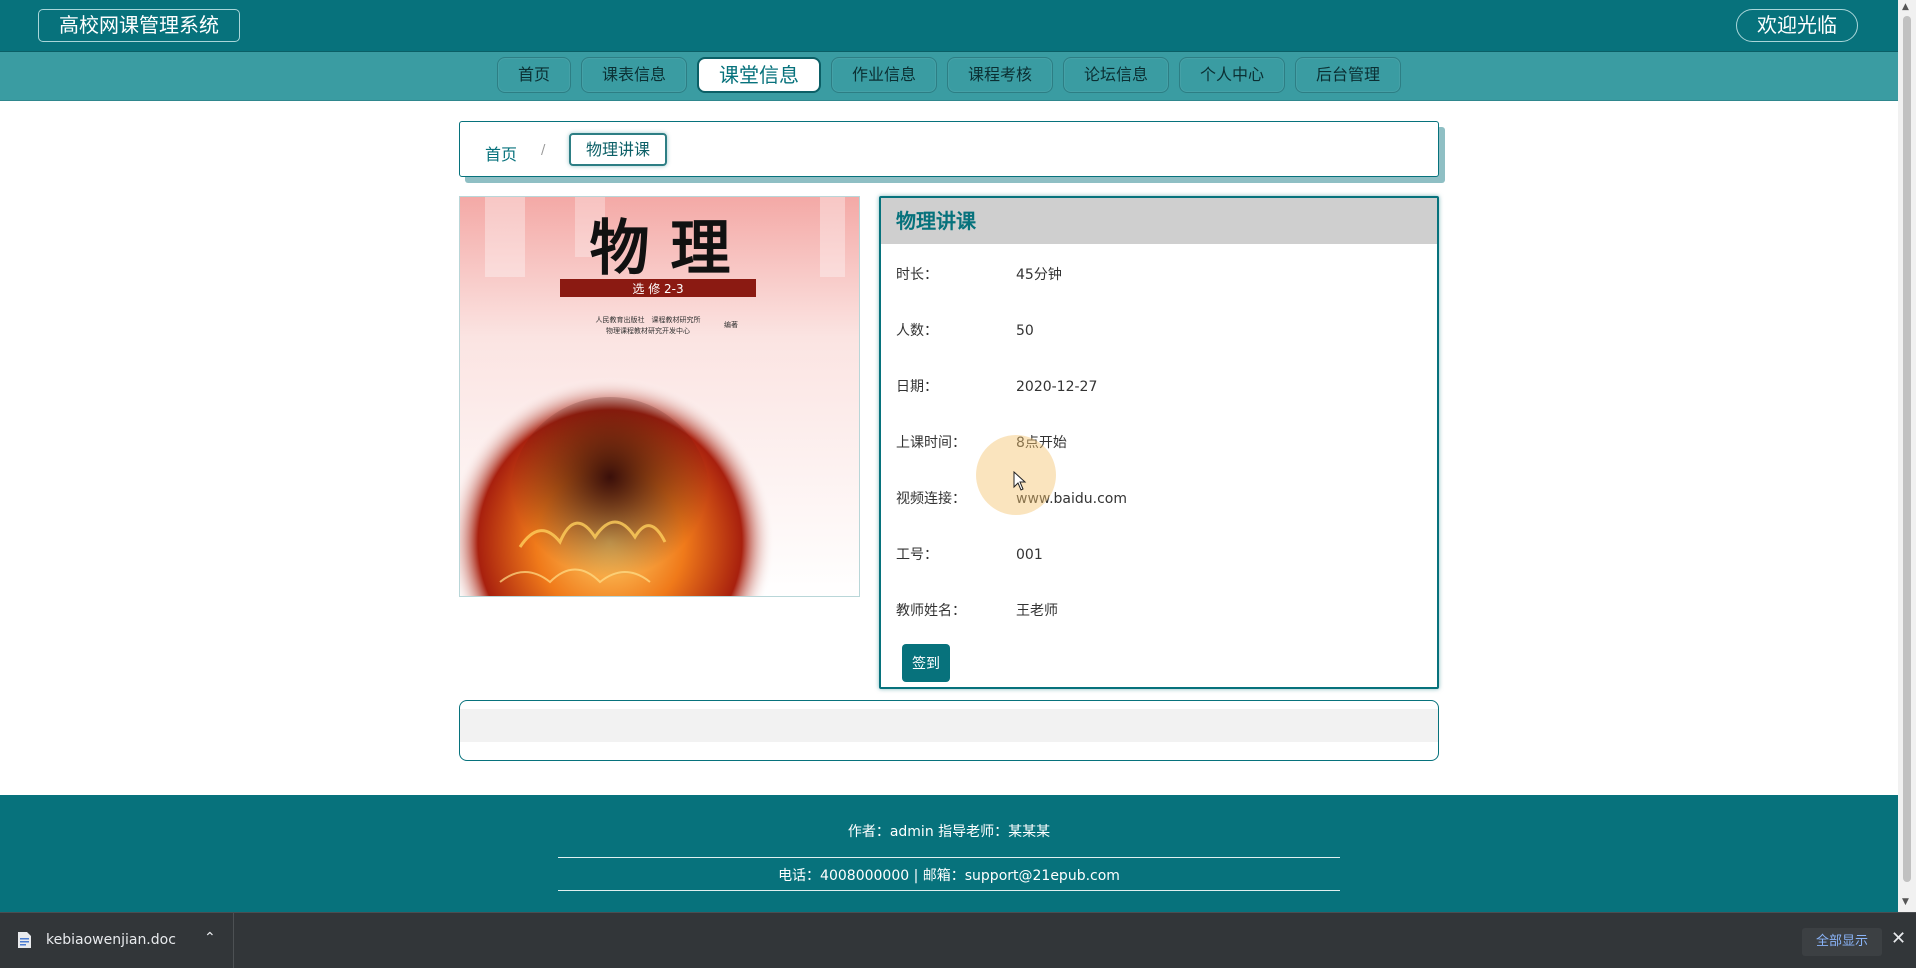 The width and height of the screenshot is (1916, 968). Describe the element at coordinates (949, 725) in the screenshot. I see `comment-section-body` at that location.